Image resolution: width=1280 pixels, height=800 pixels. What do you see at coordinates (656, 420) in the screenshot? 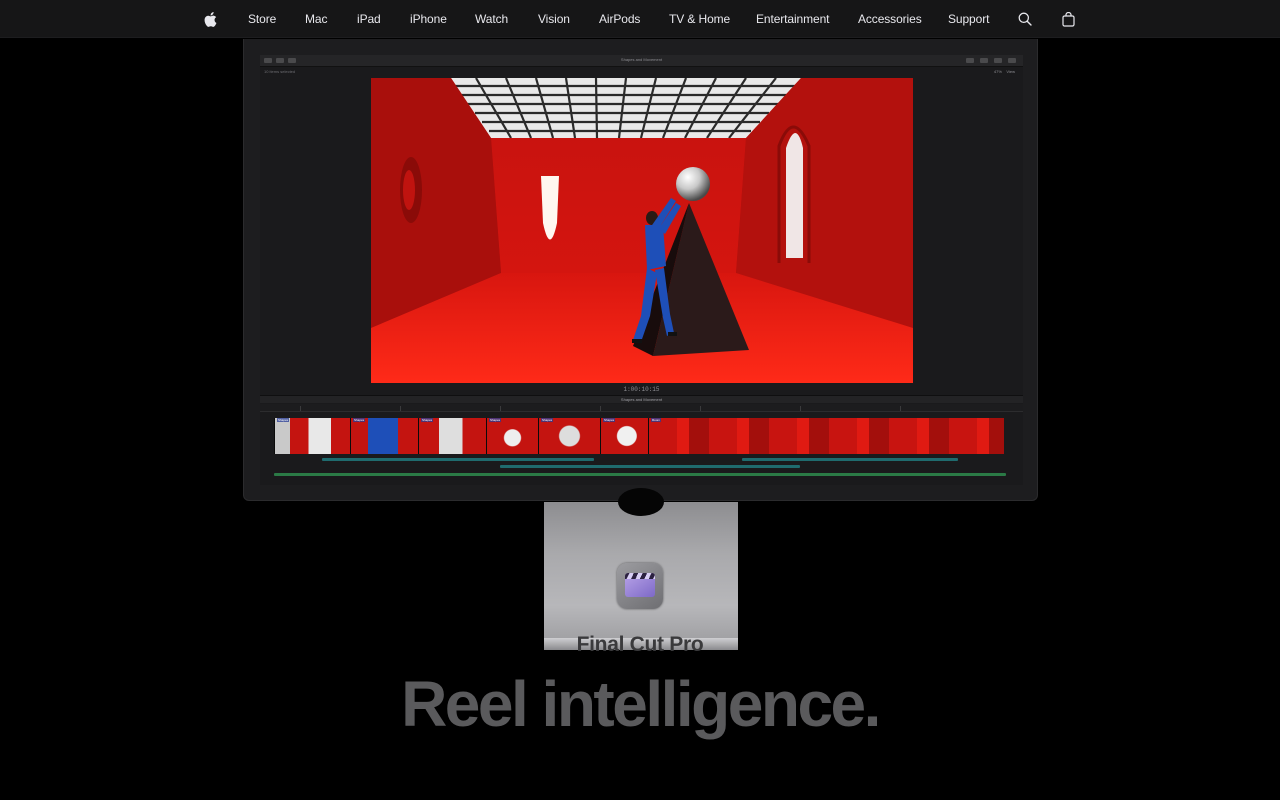
I see `clip-name: Room` at bounding box center [656, 420].